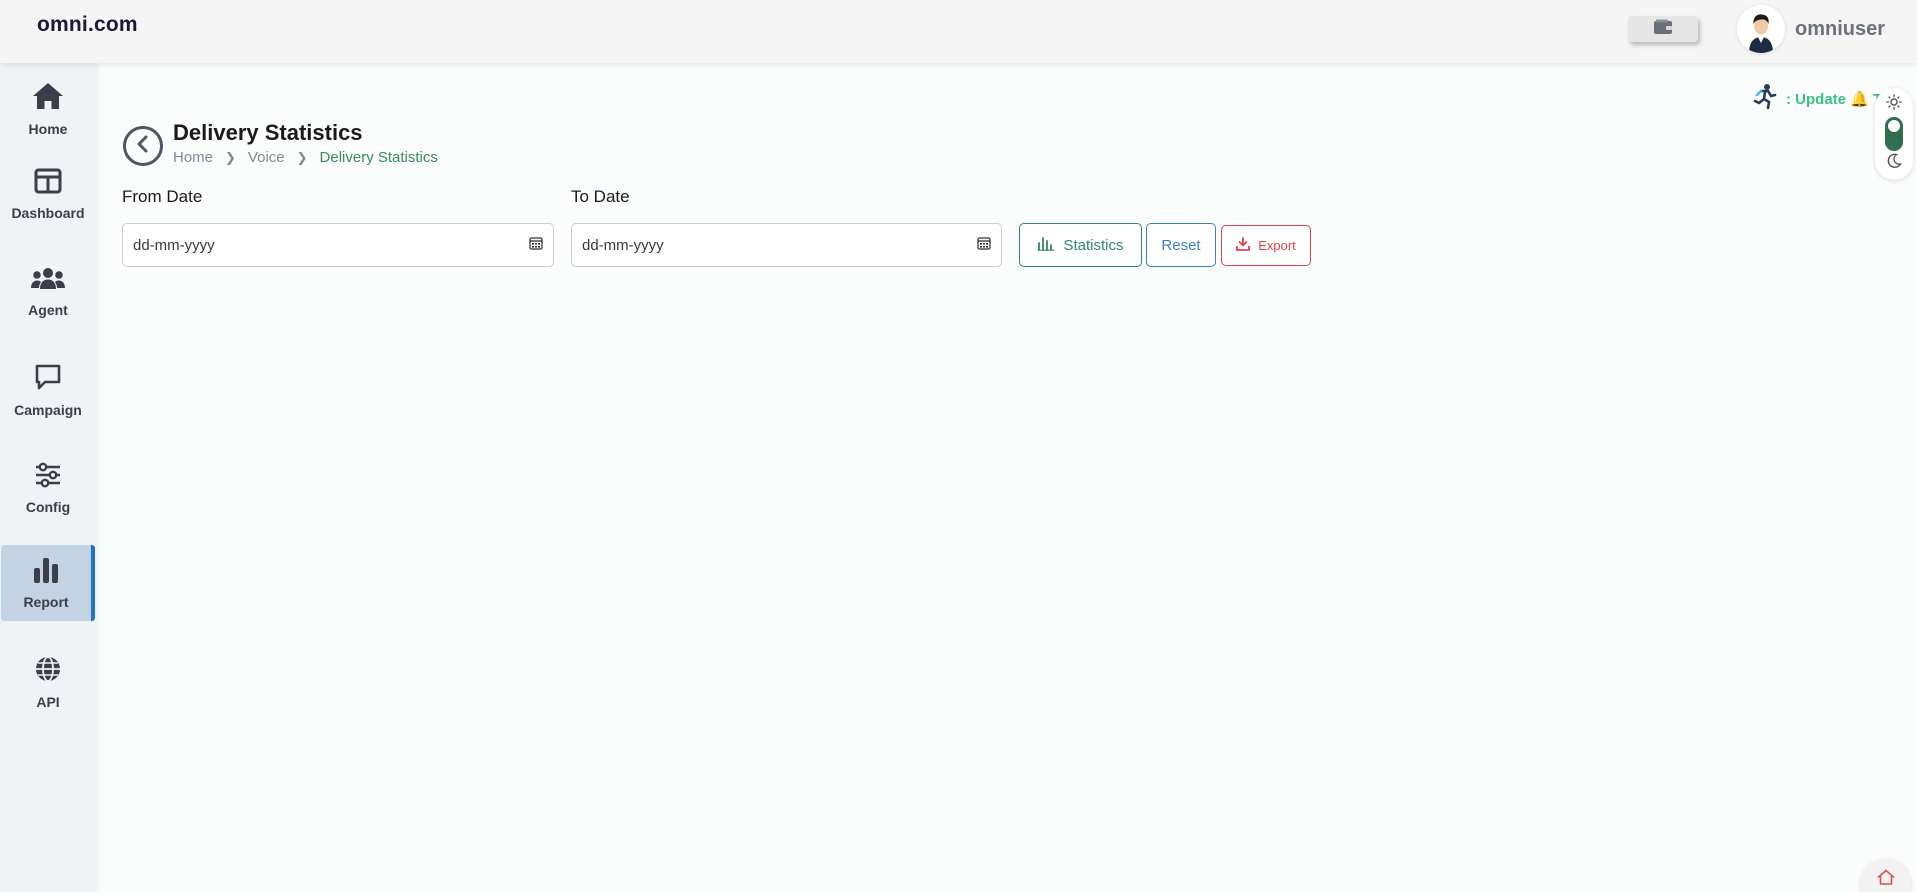 The width and height of the screenshot is (1917, 892). I want to click on sun-icon, so click(1894, 104).